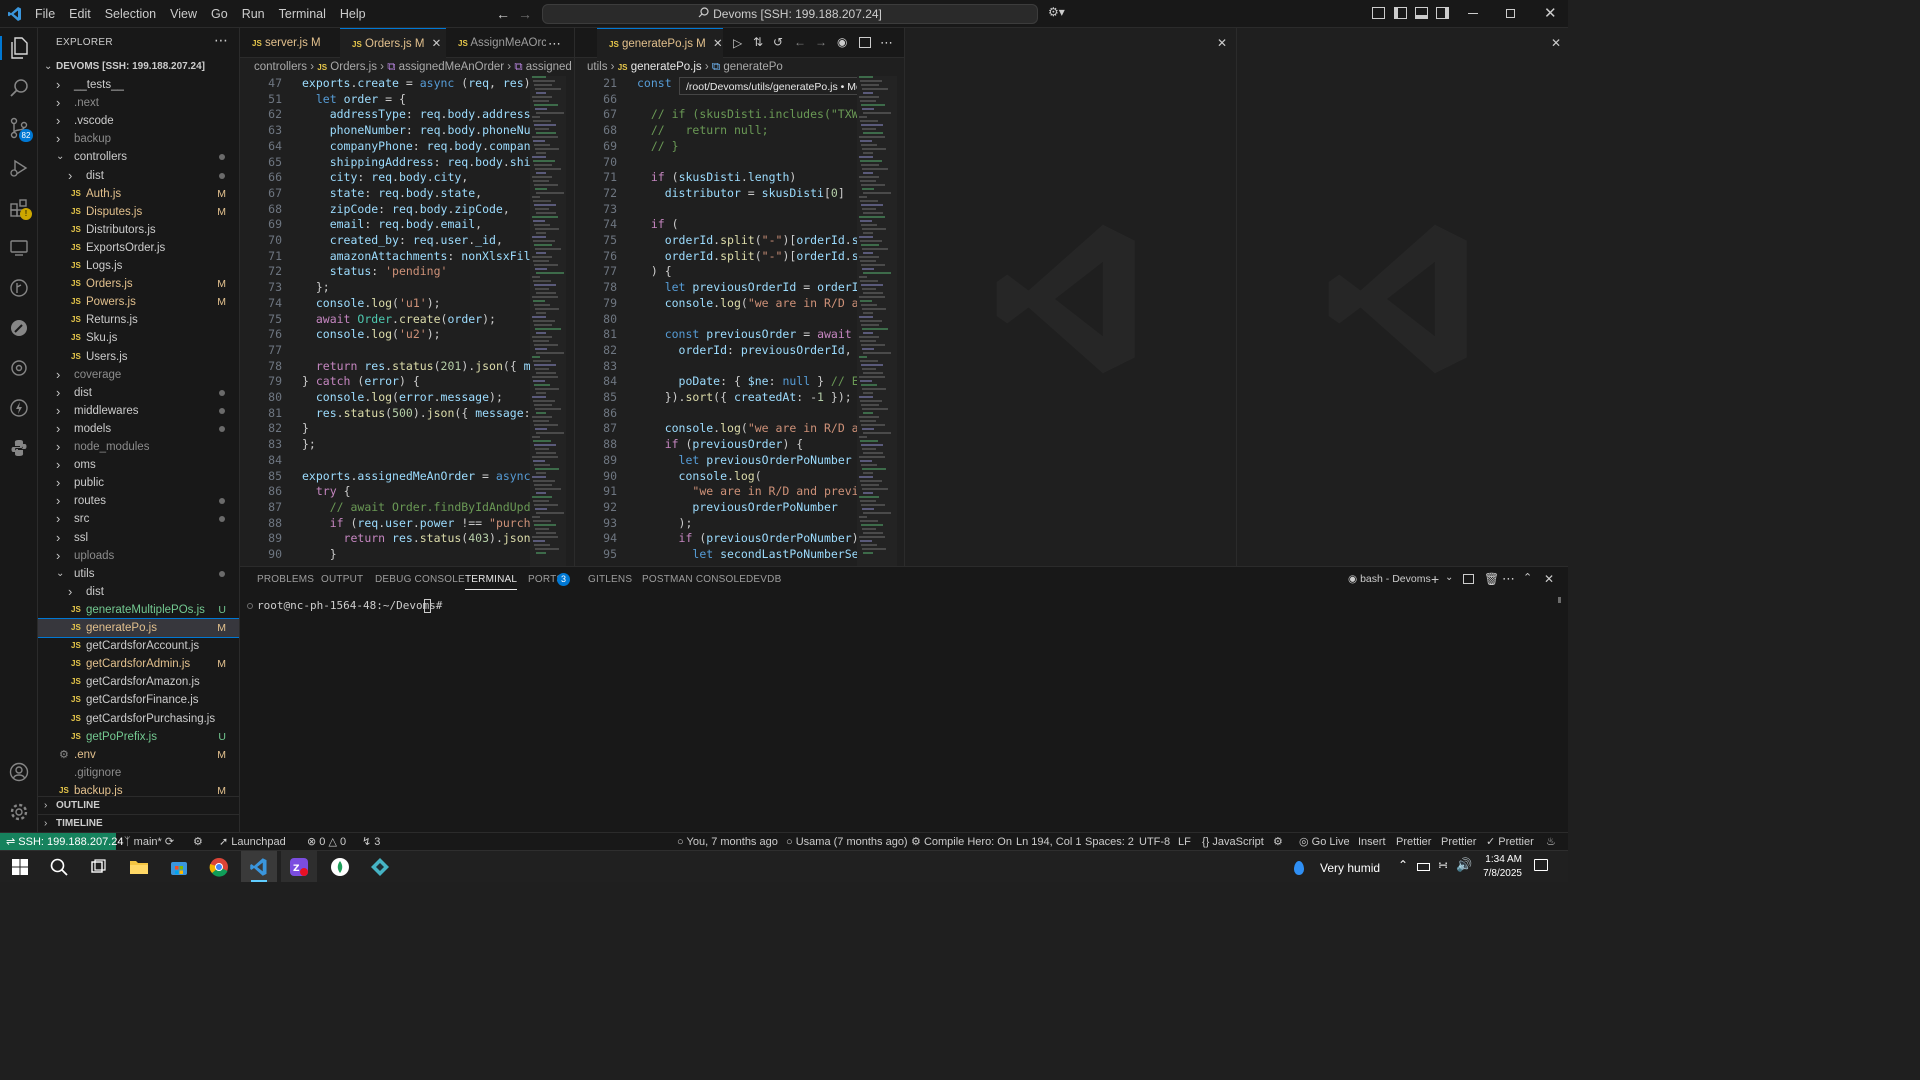 This screenshot has width=1920, height=1080. What do you see at coordinates (138, 737) in the screenshot?
I see `tree-item: JS getPoPrefix.js U` at bounding box center [138, 737].